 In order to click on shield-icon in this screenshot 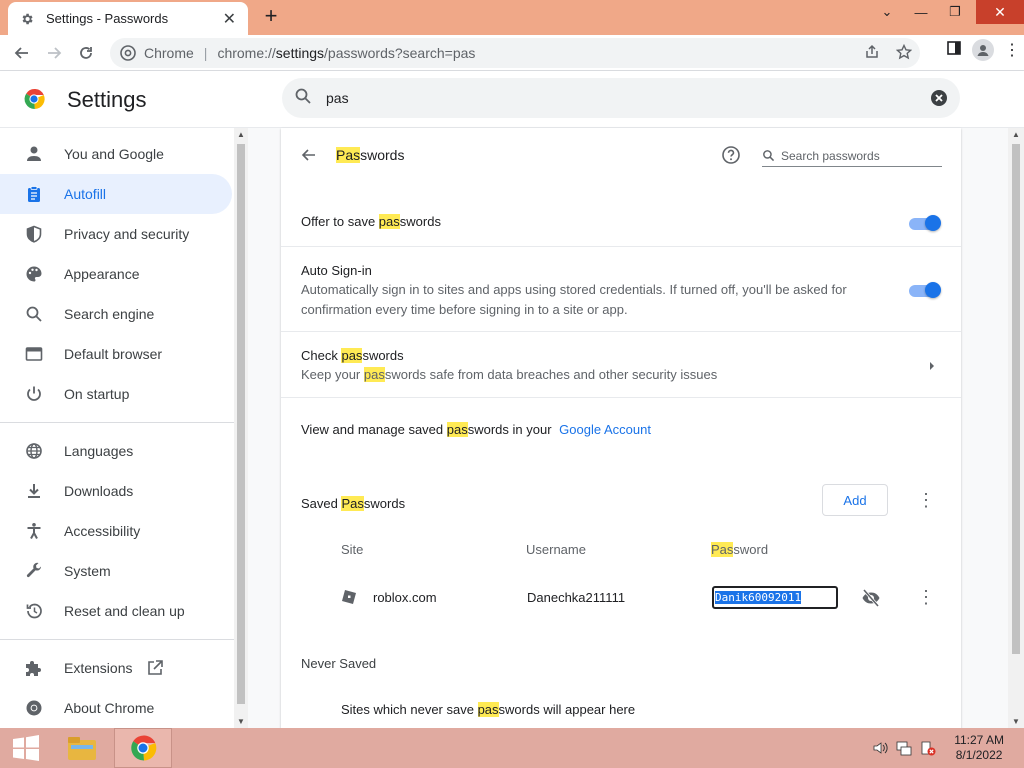, I will do `click(34, 234)`.